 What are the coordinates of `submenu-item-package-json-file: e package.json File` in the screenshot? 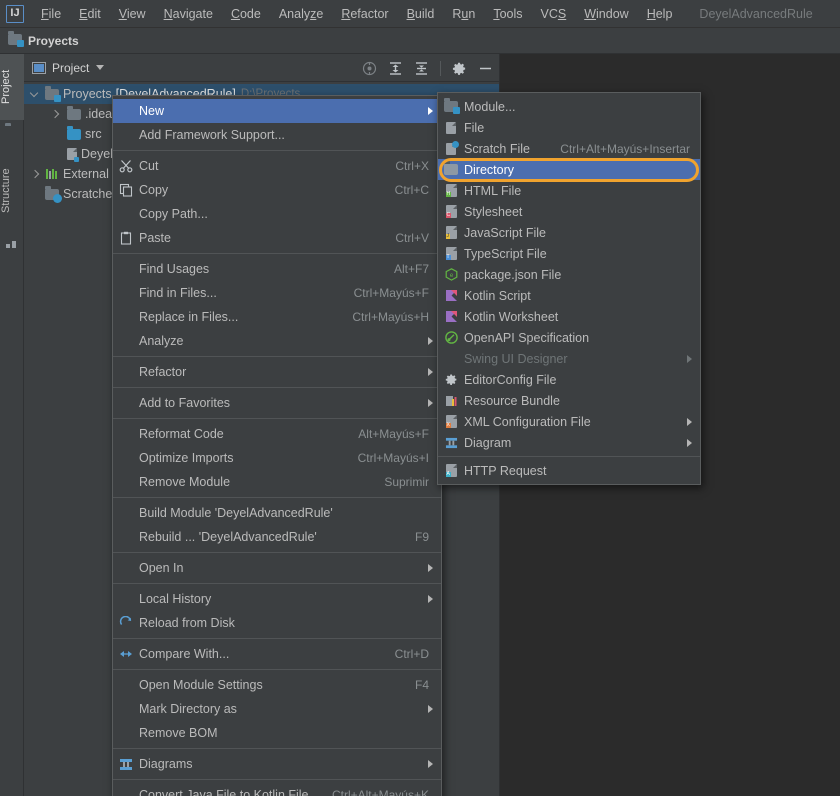 It's located at (569, 274).